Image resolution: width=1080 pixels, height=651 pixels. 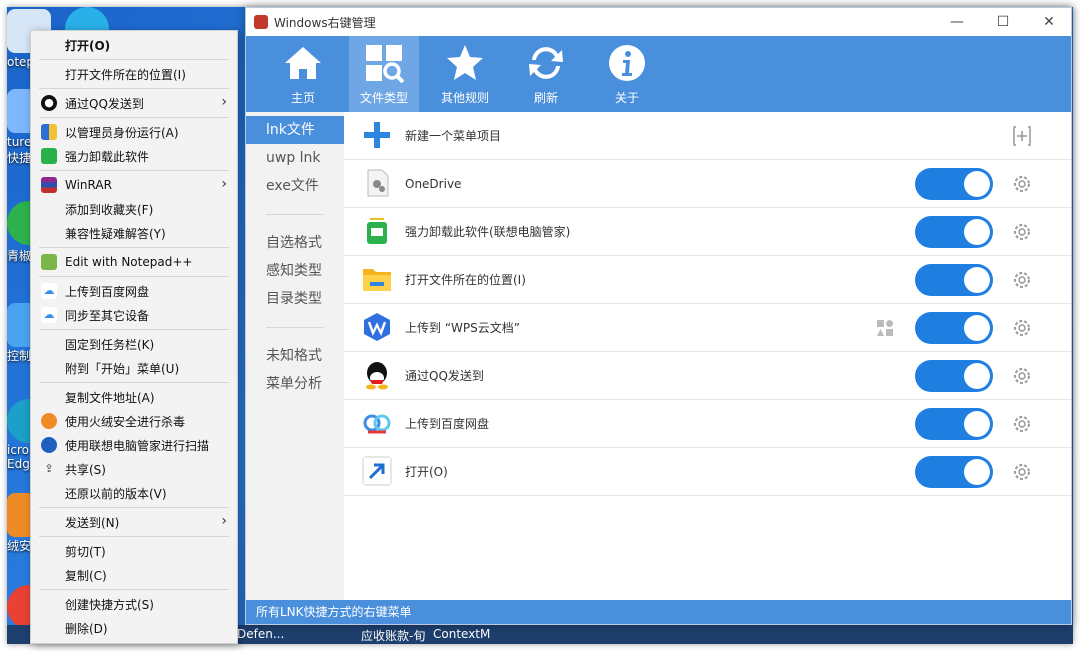 I want to click on menu-item-pin-start: 附到「开始」菜单(U), so click(x=134, y=368).